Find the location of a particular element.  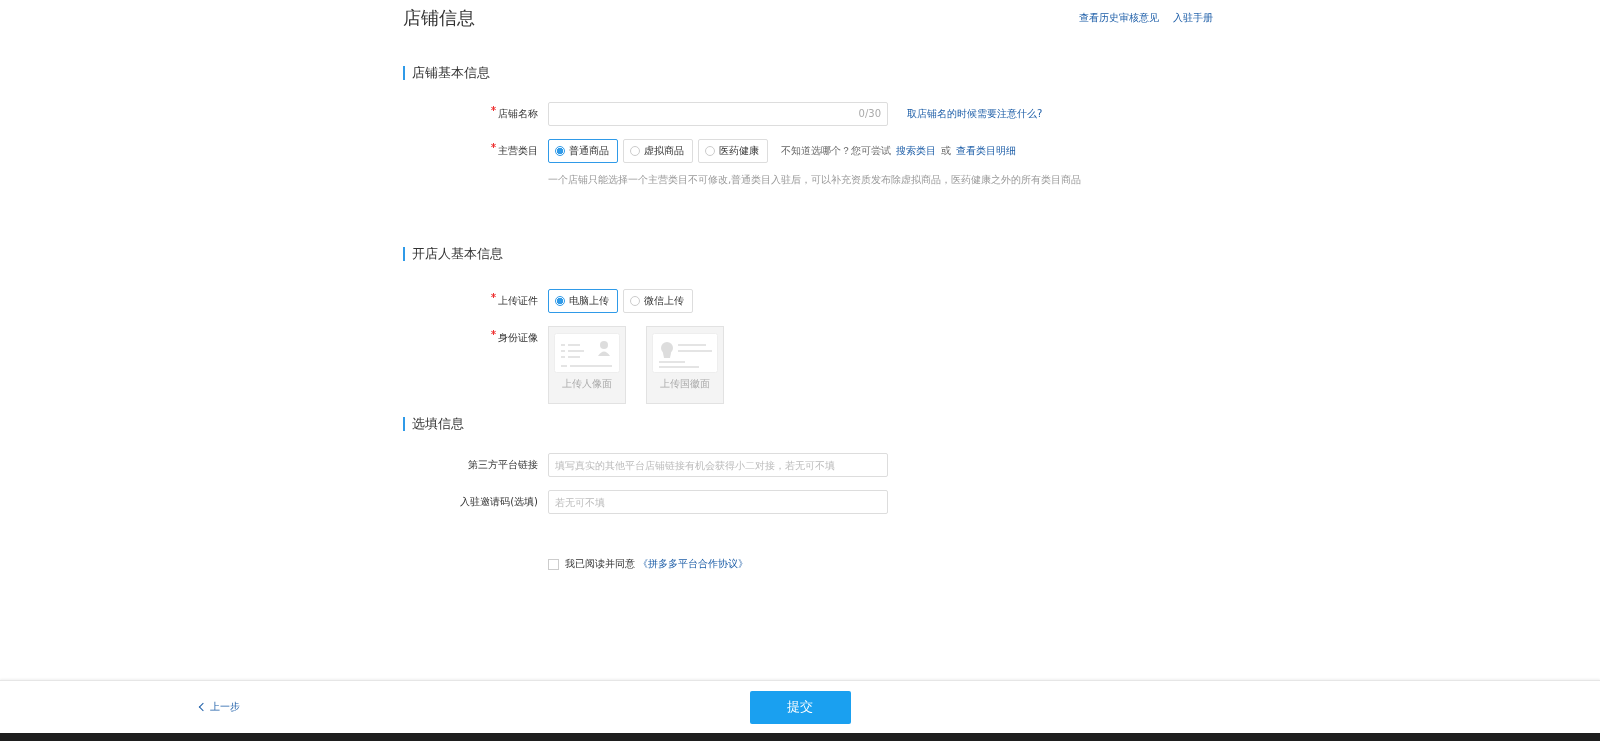

help-link: 取店铺名的时候需要注意什么? is located at coordinates (975, 114).